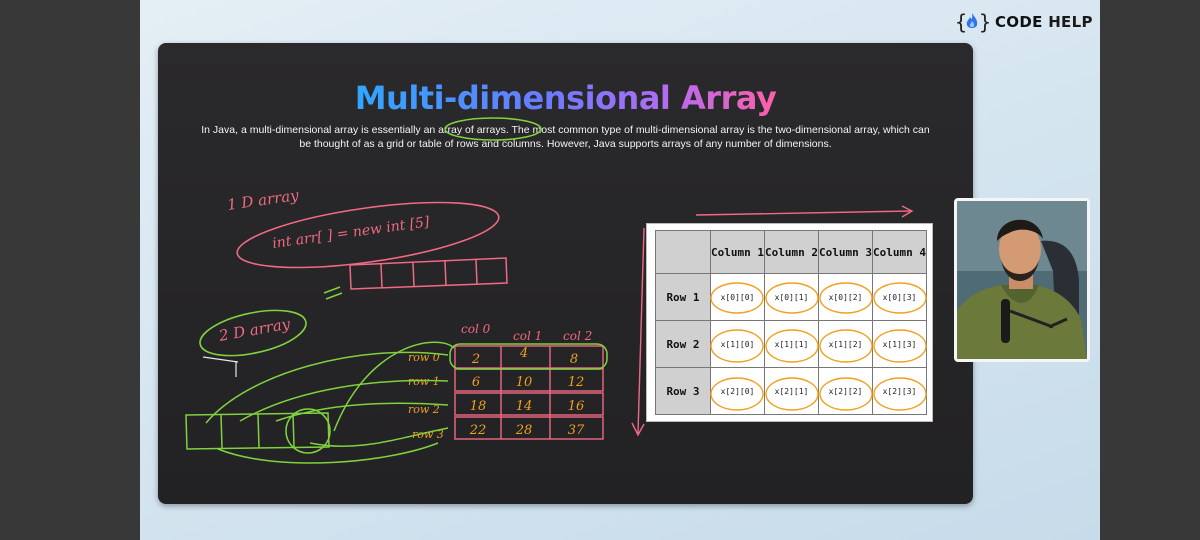 This screenshot has height=540, width=1200. I want to click on table-row-header: Row 2, so click(683, 344).